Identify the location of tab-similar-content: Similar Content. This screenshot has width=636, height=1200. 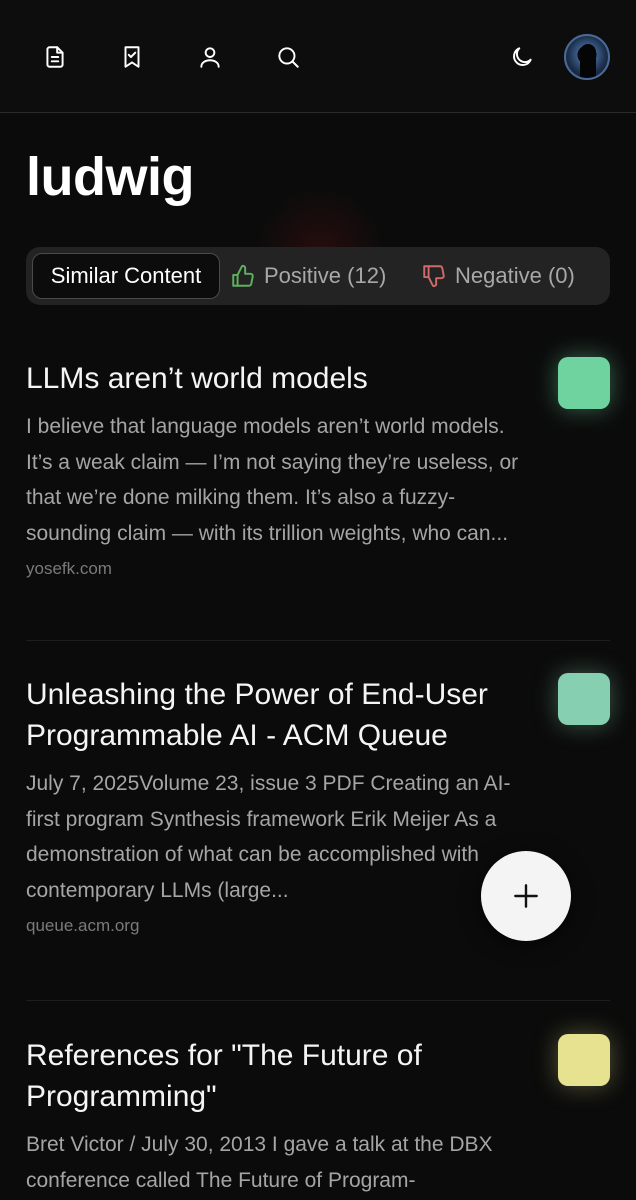
(126, 276).